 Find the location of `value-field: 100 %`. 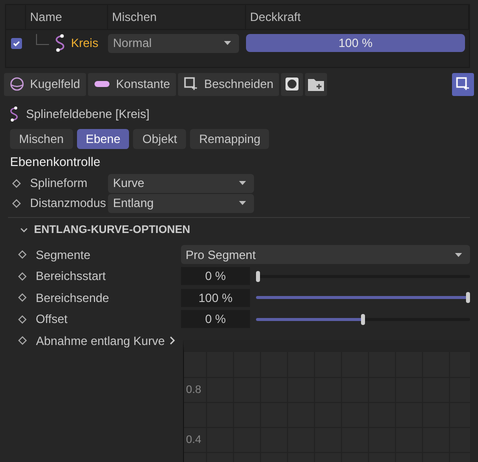

value-field: 100 % is located at coordinates (215, 297).